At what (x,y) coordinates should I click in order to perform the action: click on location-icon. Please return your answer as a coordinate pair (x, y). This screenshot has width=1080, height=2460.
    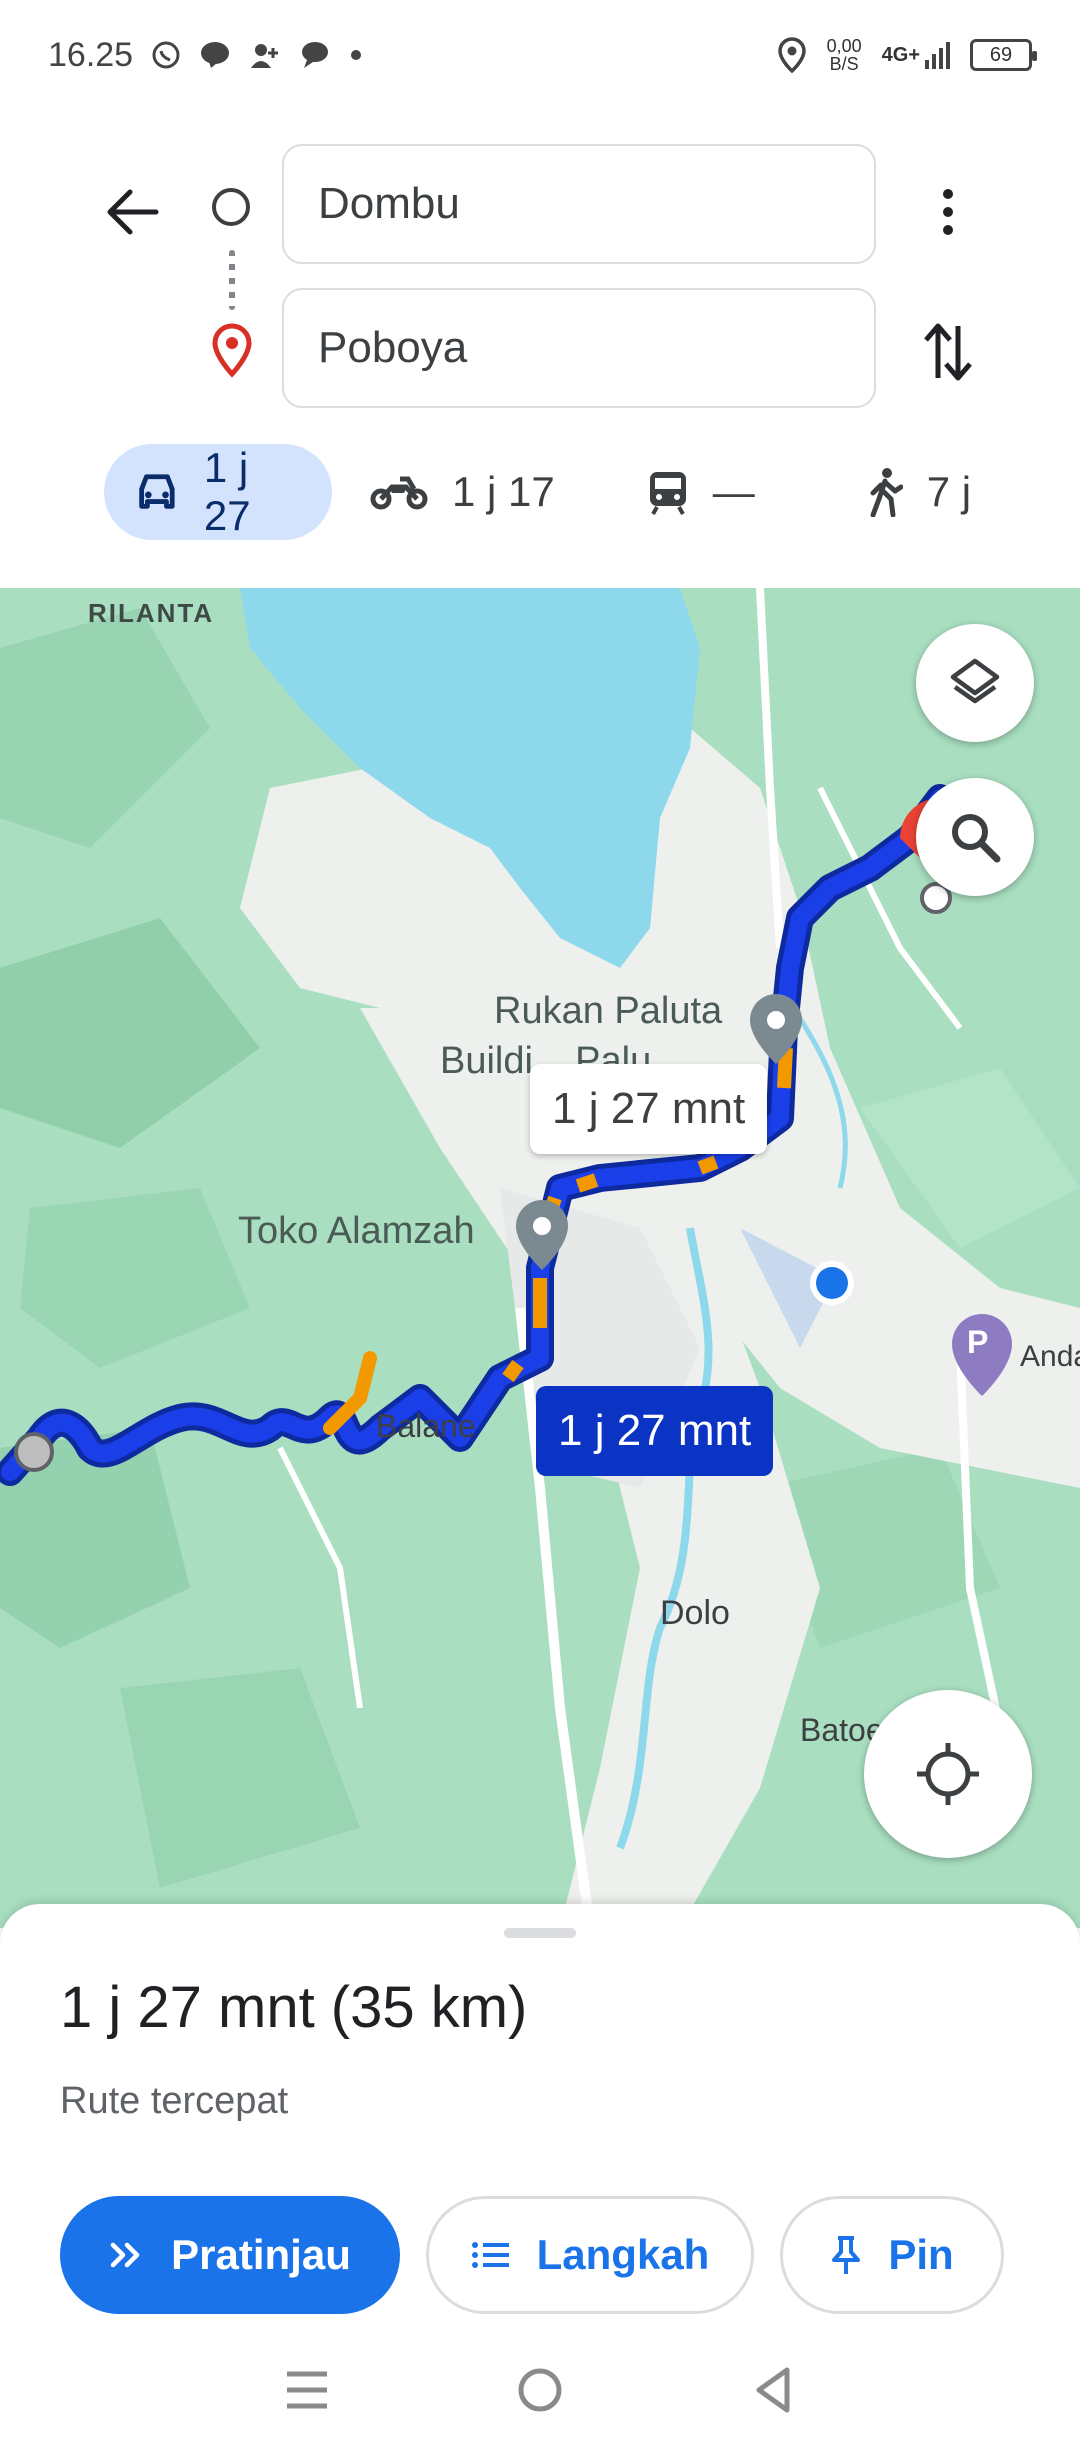
    Looking at the image, I should click on (792, 55).